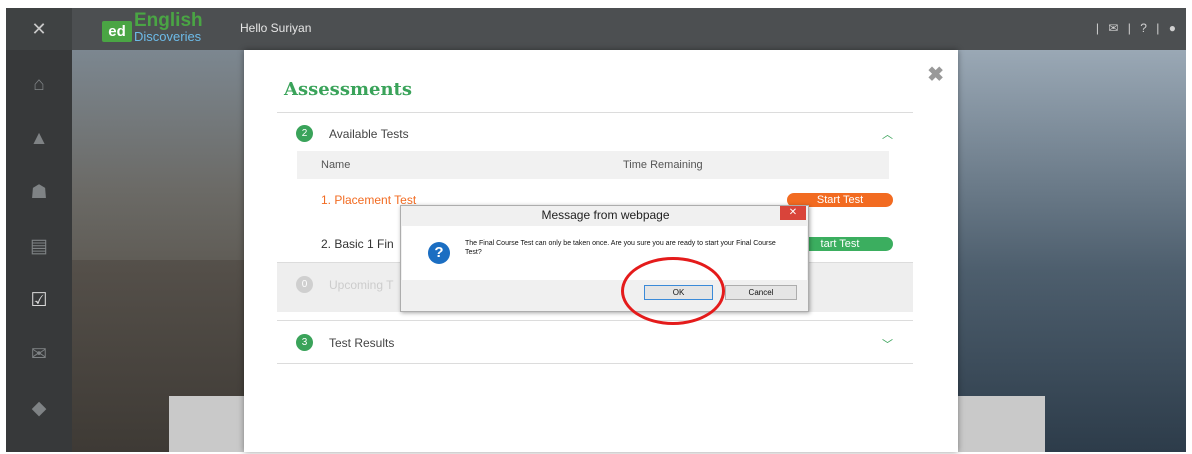 The height and width of the screenshot is (454, 1192). I want to click on close-icon: ✕, so click(39, 29).